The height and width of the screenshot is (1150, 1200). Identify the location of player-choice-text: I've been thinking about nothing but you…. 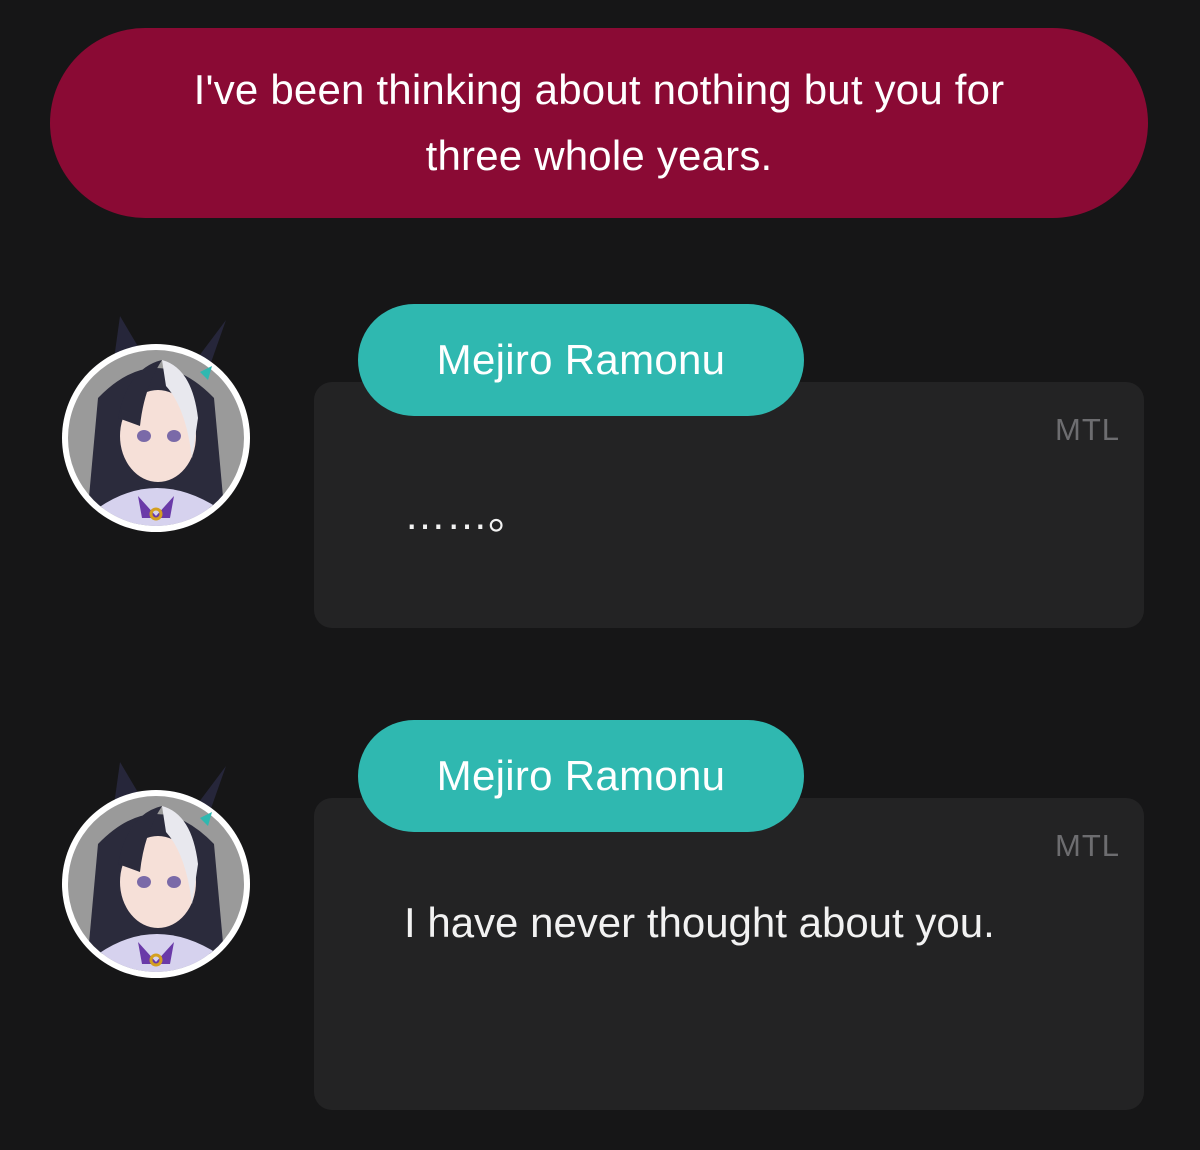
(599, 122).